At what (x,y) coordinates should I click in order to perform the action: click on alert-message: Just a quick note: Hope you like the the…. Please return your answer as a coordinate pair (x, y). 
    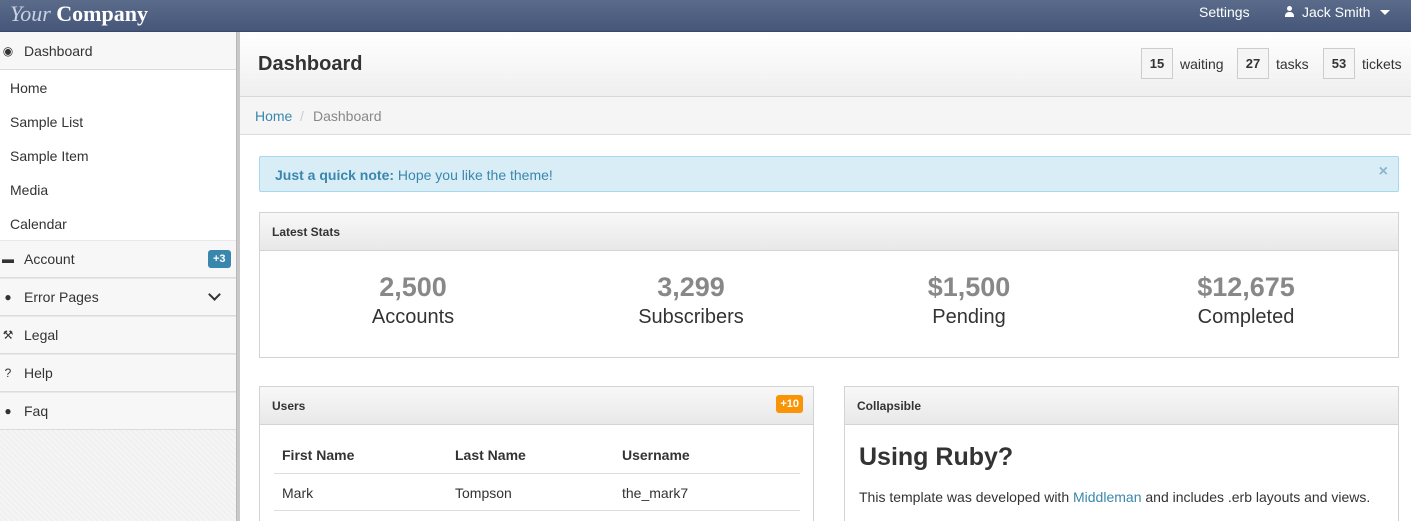
    Looking at the image, I should click on (414, 175).